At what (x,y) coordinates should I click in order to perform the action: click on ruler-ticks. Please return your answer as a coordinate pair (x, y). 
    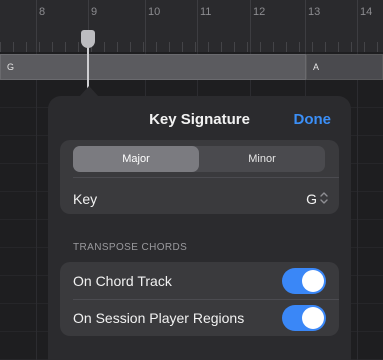
    Looking at the image, I should click on (191, 47).